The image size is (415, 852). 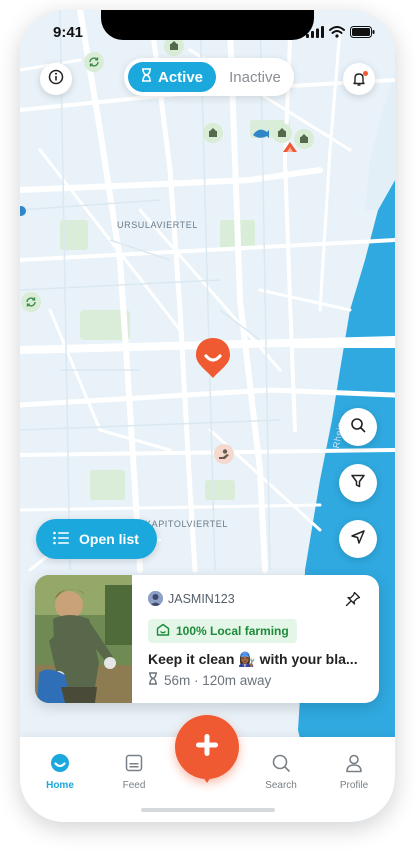 I want to click on open-list-button: Open list, so click(x=96, y=539).